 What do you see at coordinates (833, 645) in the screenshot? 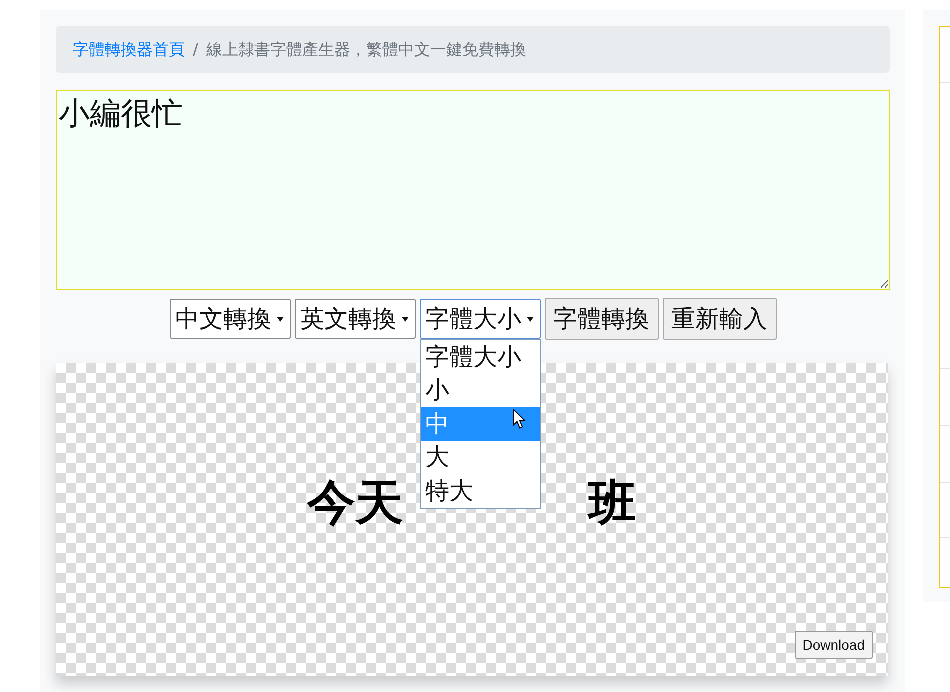
I see `download-button: Download` at bounding box center [833, 645].